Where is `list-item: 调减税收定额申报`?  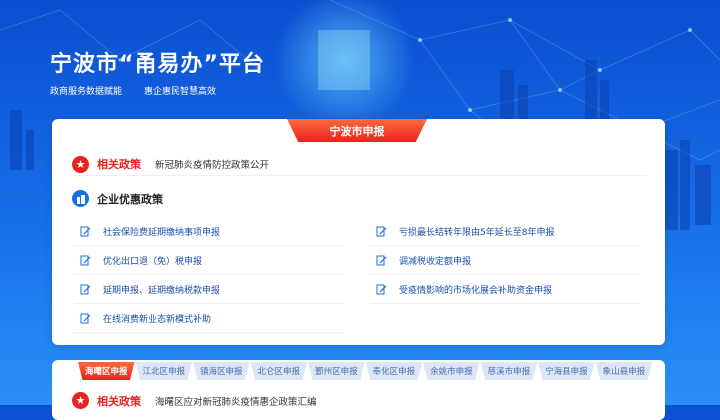
list-item: 调减税收定额申报 is located at coordinates (505, 260).